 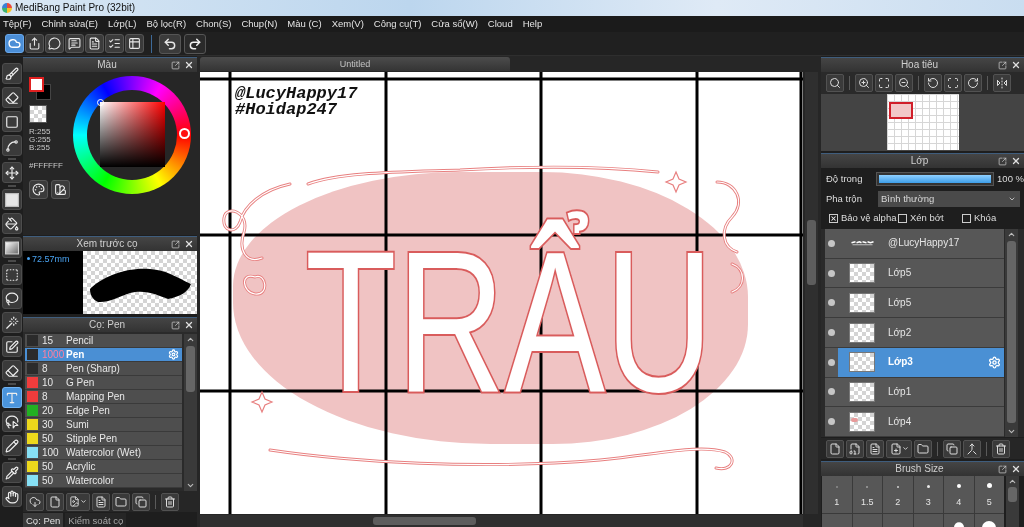 I want to click on lasso-pointer-tool-button, so click(x=11, y=421).